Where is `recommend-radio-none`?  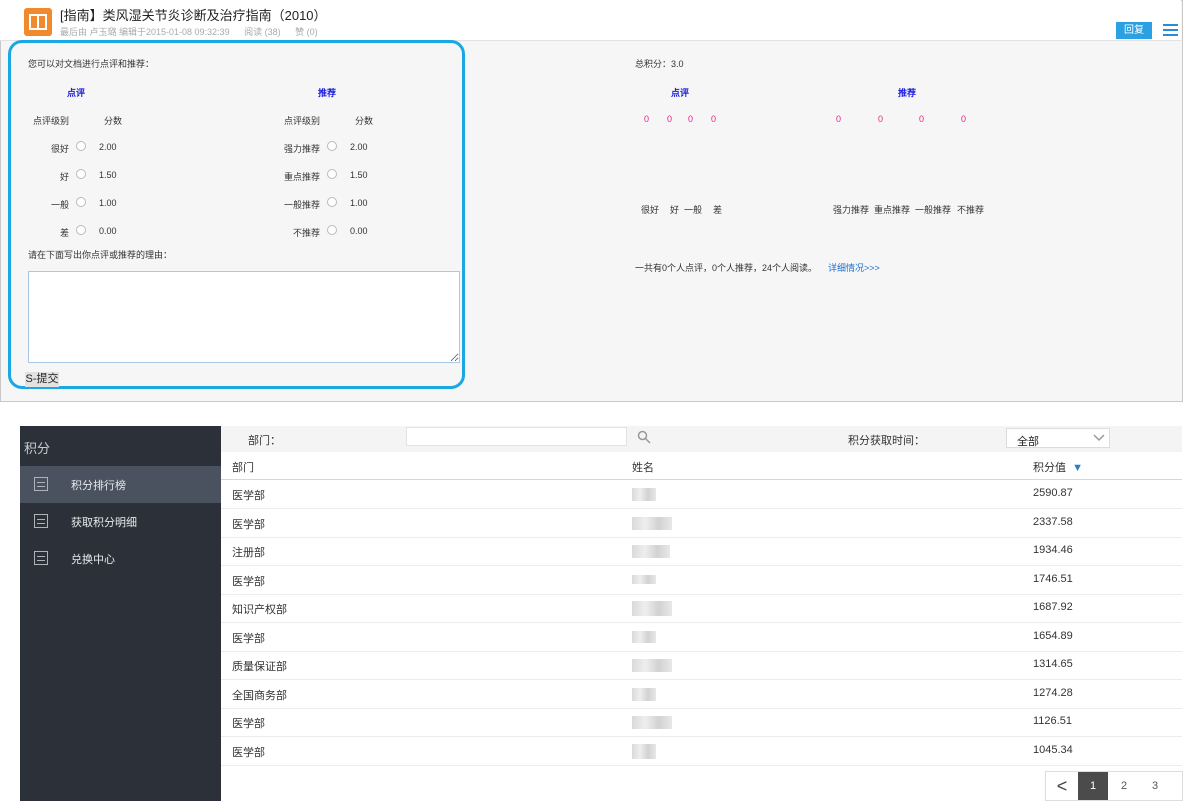
recommend-radio-none is located at coordinates (332, 230).